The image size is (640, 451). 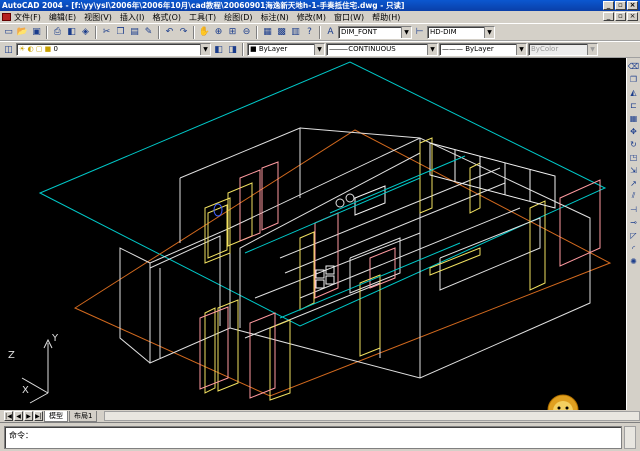 I want to click on new-icon: ▭, so click(x=8, y=32).